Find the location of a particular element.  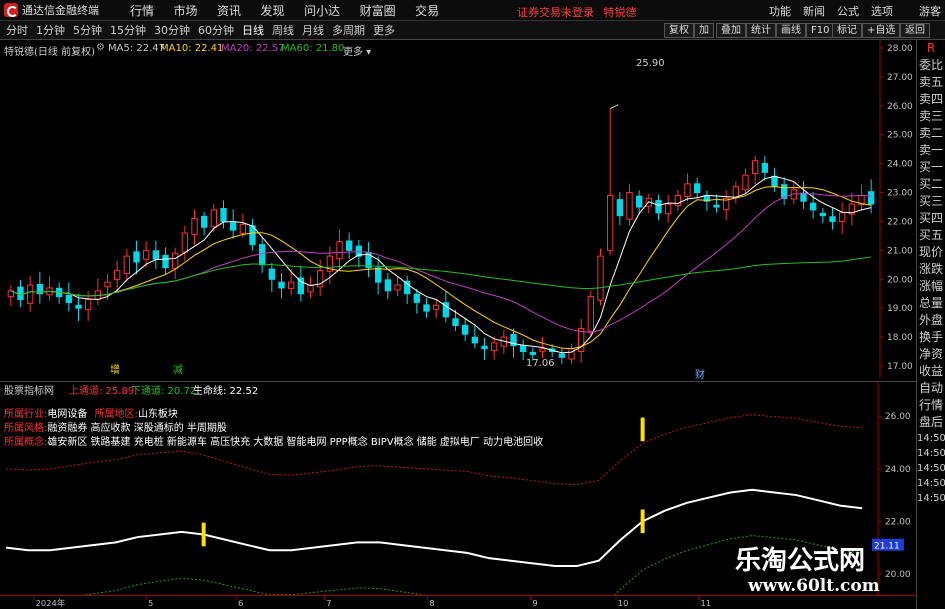

sidebar-item: 卖一 is located at coordinates (931, 150).